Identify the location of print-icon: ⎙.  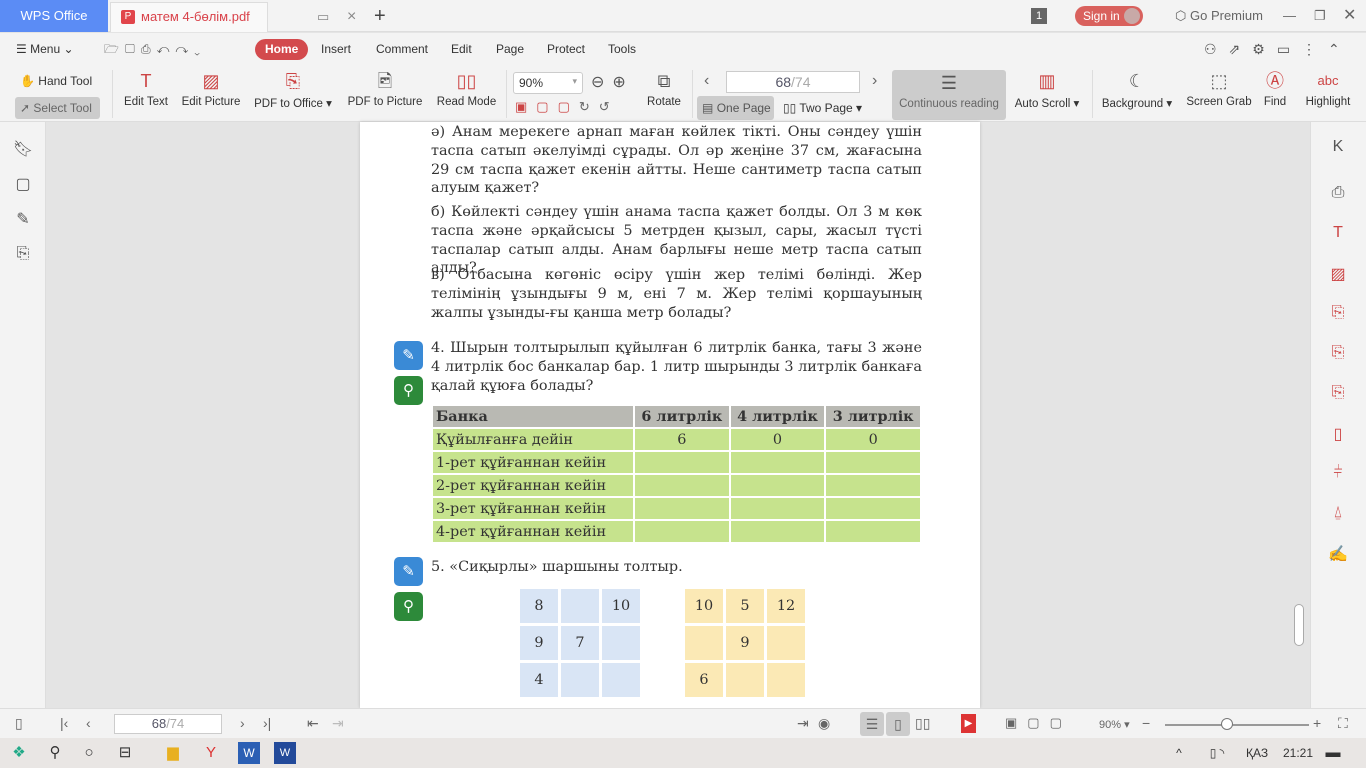
(1338, 195).